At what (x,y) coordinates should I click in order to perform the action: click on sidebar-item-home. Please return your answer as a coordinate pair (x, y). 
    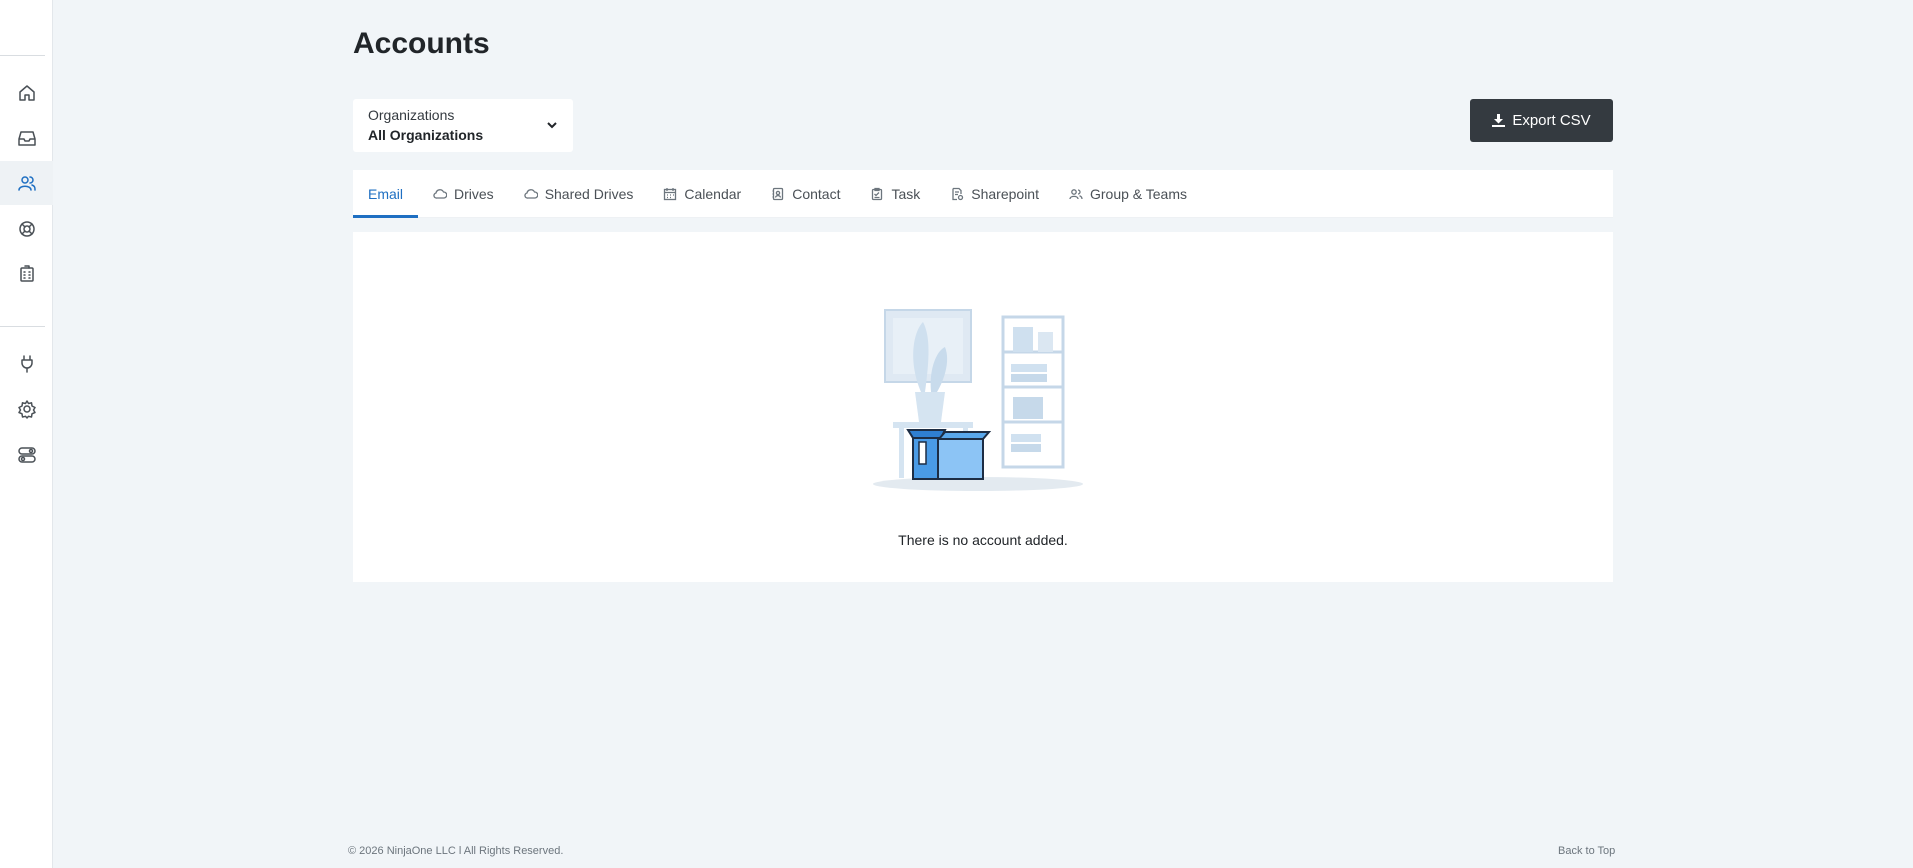
    Looking at the image, I should click on (26, 93).